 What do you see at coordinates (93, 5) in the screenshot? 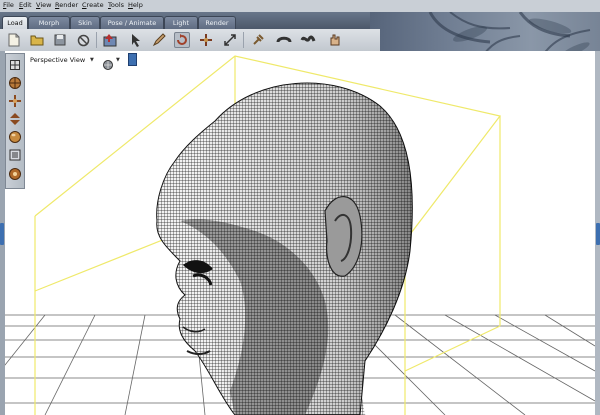
I see `menu-create: Create` at bounding box center [93, 5].